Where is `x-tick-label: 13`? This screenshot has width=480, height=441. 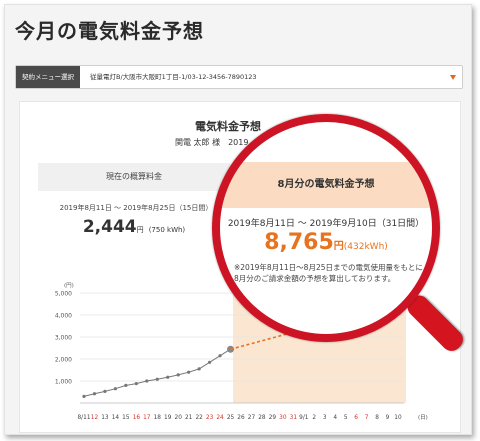 x-tick-label: 13 is located at coordinates (105, 418).